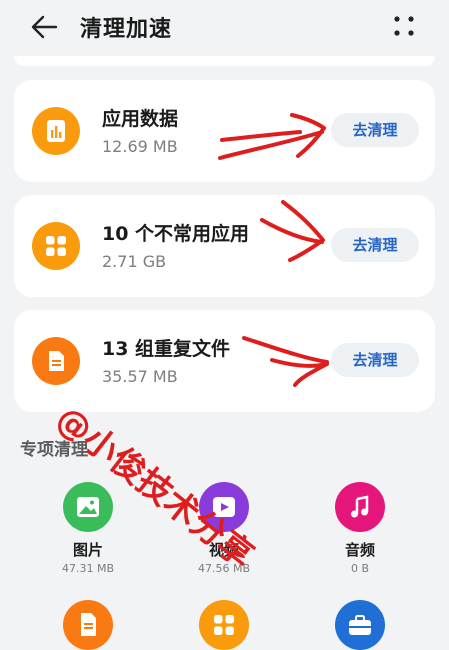  Describe the element at coordinates (140, 146) in the screenshot. I see `card-size: 12.69 MB` at that location.